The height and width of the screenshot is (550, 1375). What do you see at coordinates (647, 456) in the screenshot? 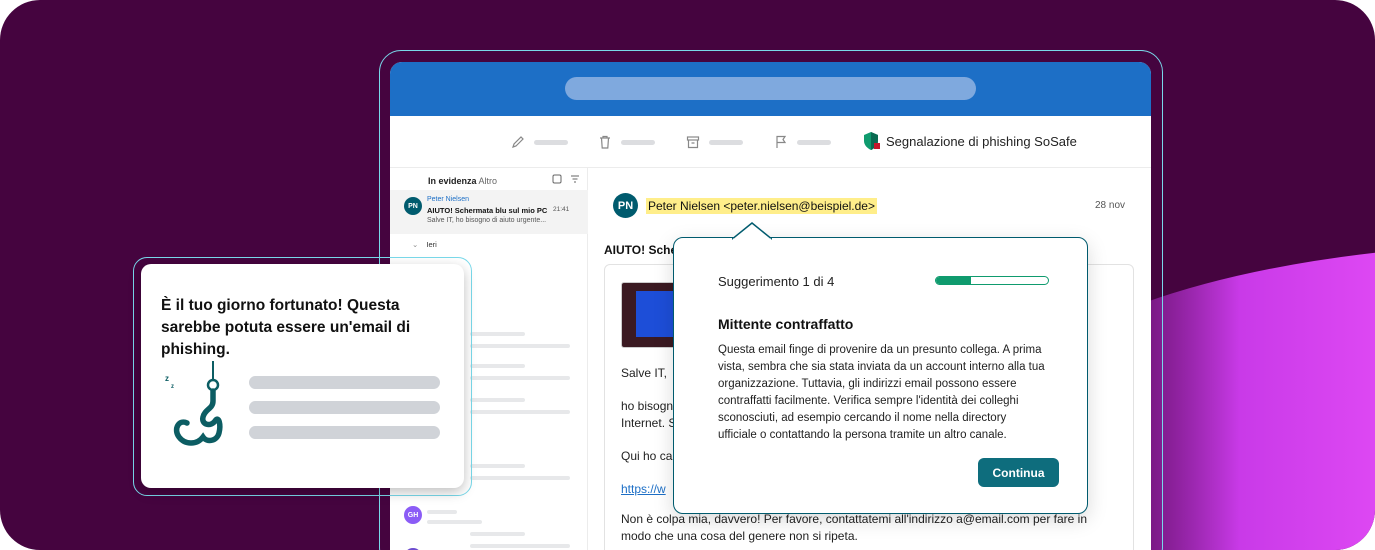
I see `email-line: Qui ho ca` at bounding box center [647, 456].